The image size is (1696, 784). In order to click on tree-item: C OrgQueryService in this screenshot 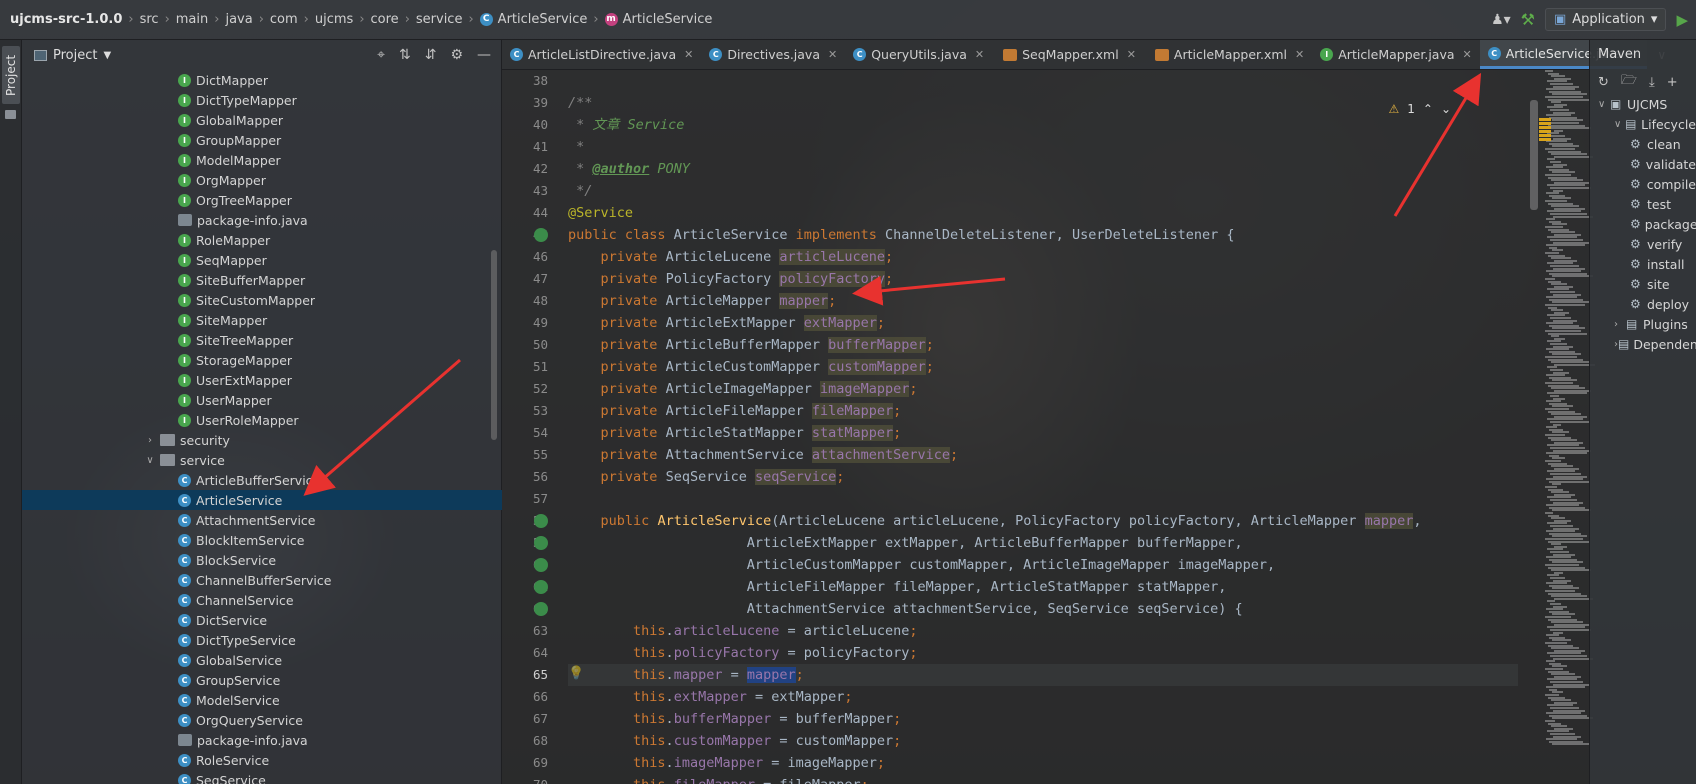, I will do `click(262, 720)`.